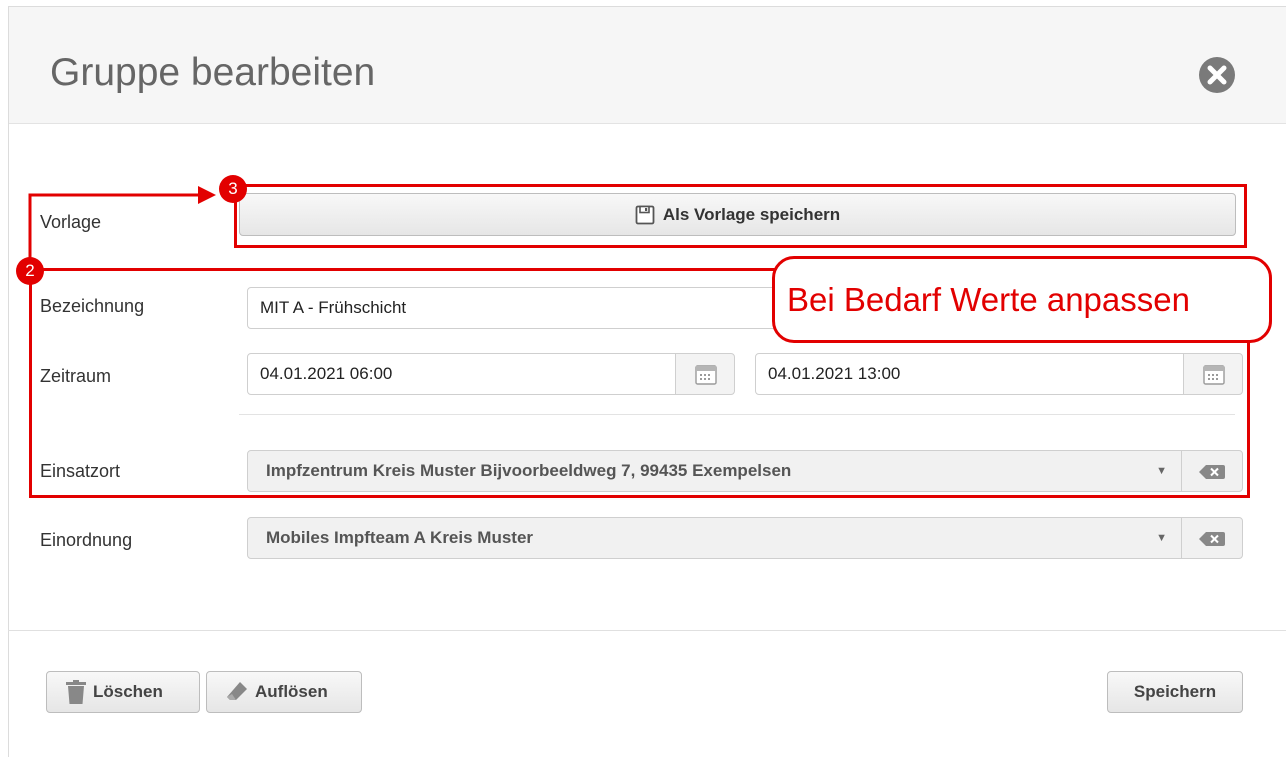 This screenshot has height=757, width=1286. Describe the element at coordinates (122, 228) in the screenshot. I see `annotation-arrow` at that location.